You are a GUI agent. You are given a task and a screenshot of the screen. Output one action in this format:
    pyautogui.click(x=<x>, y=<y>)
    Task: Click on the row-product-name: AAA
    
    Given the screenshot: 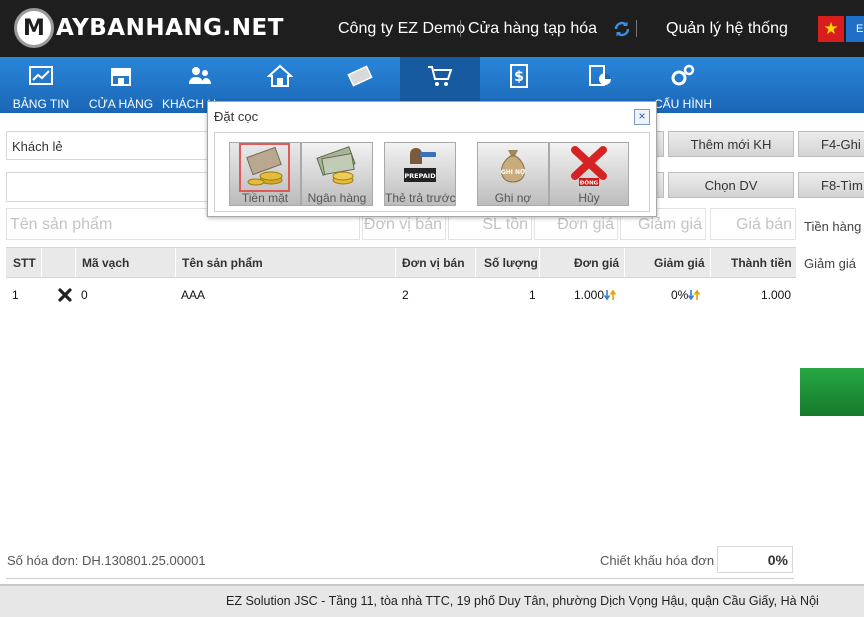 What is the action you would take?
    pyautogui.click(x=193, y=295)
    